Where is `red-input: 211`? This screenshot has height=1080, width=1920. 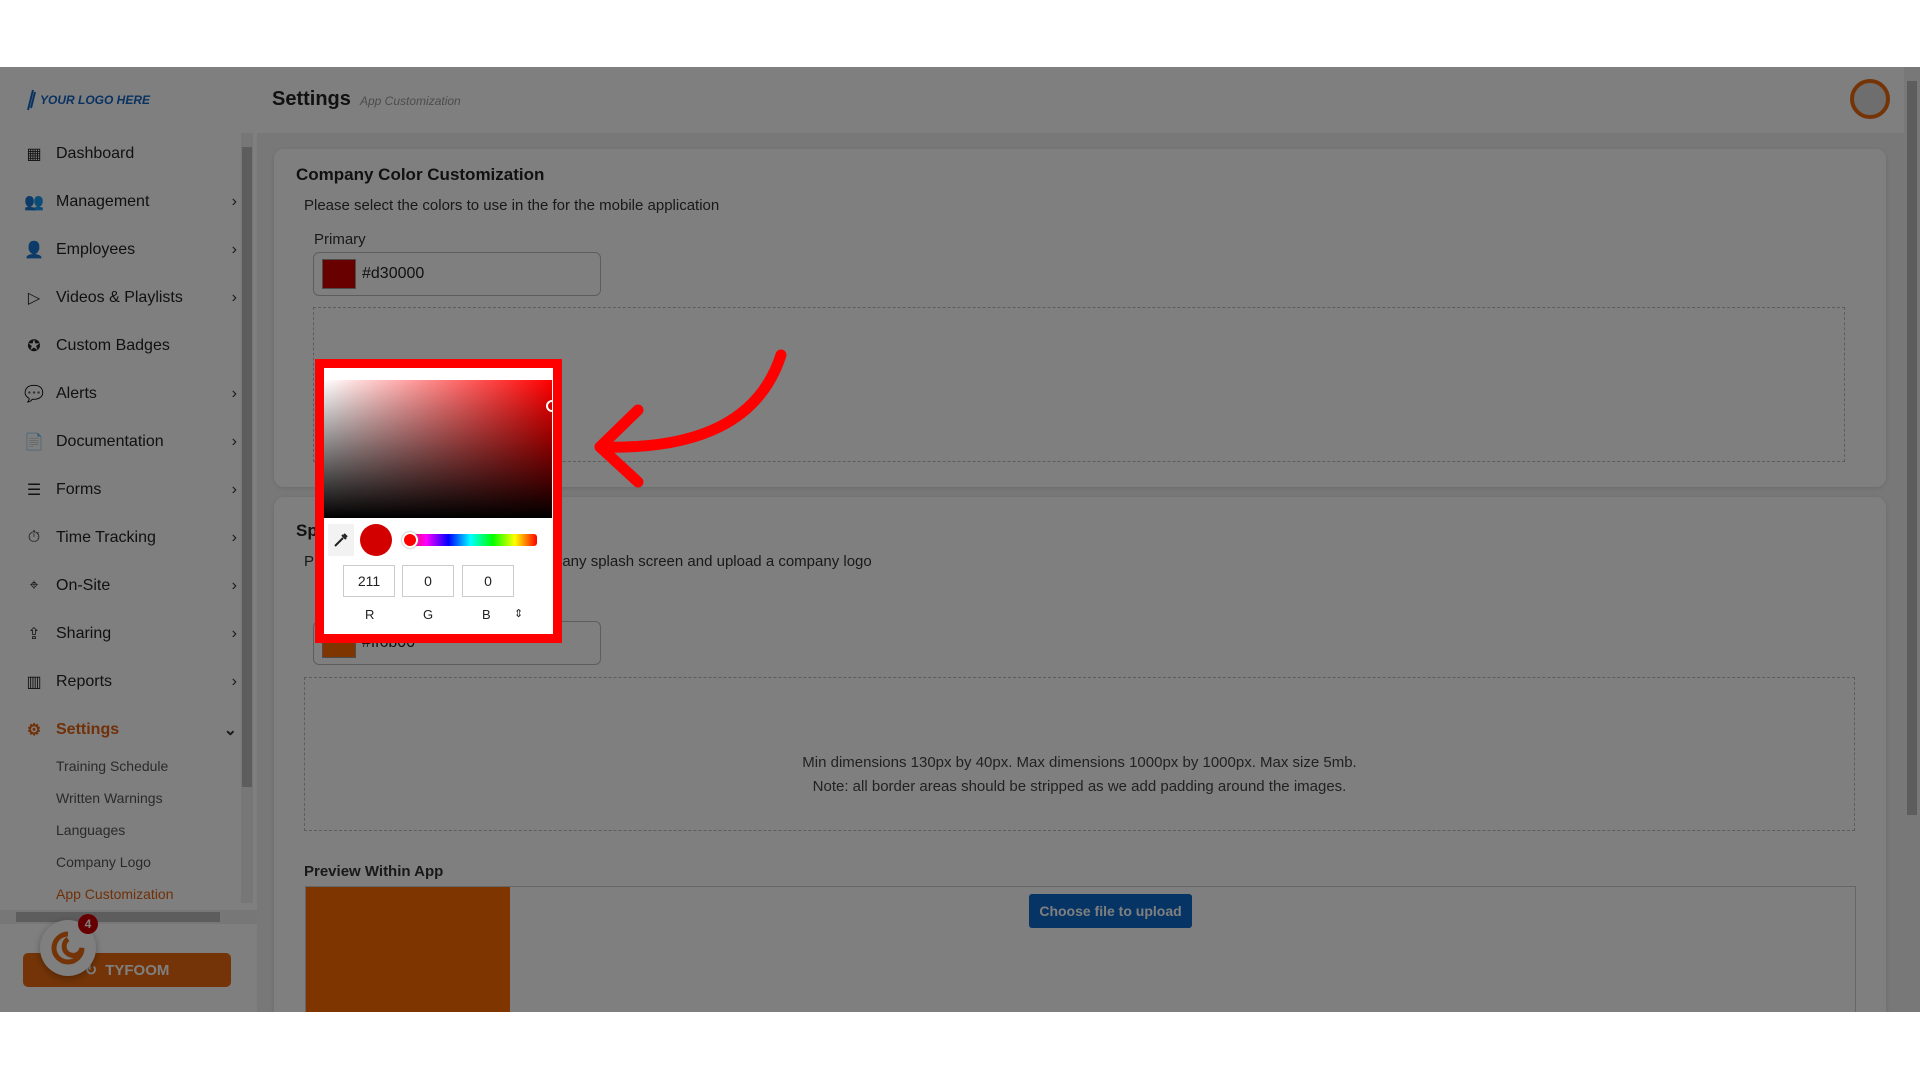
red-input: 211 is located at coordinates (369, 581).